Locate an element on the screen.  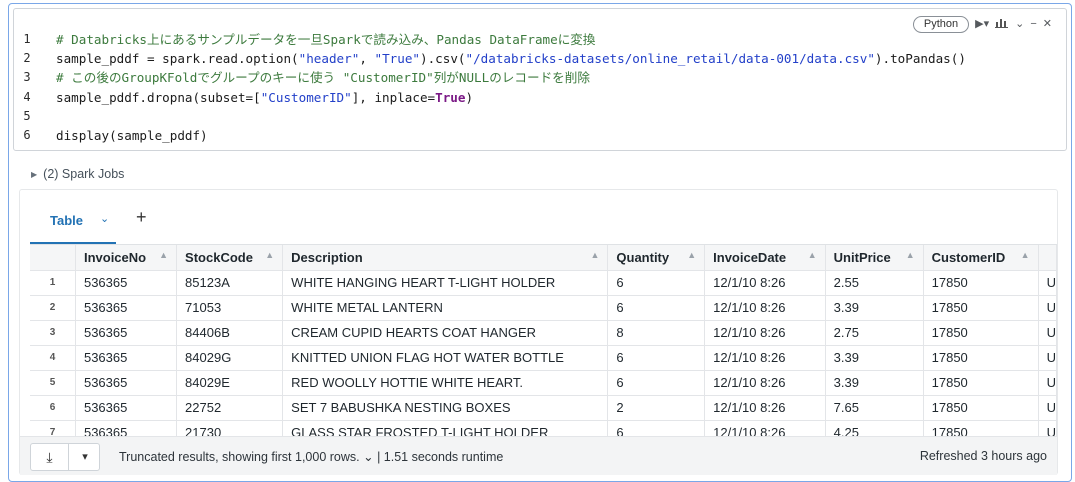
table-cell: 2 is located at coordinates (656, 408).